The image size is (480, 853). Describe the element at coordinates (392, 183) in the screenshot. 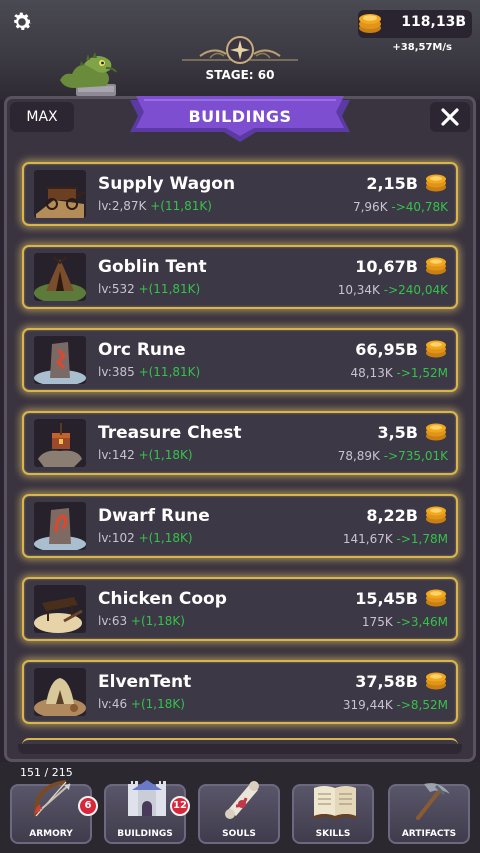

I see `upgrade-cost: 2,15B` at that location.